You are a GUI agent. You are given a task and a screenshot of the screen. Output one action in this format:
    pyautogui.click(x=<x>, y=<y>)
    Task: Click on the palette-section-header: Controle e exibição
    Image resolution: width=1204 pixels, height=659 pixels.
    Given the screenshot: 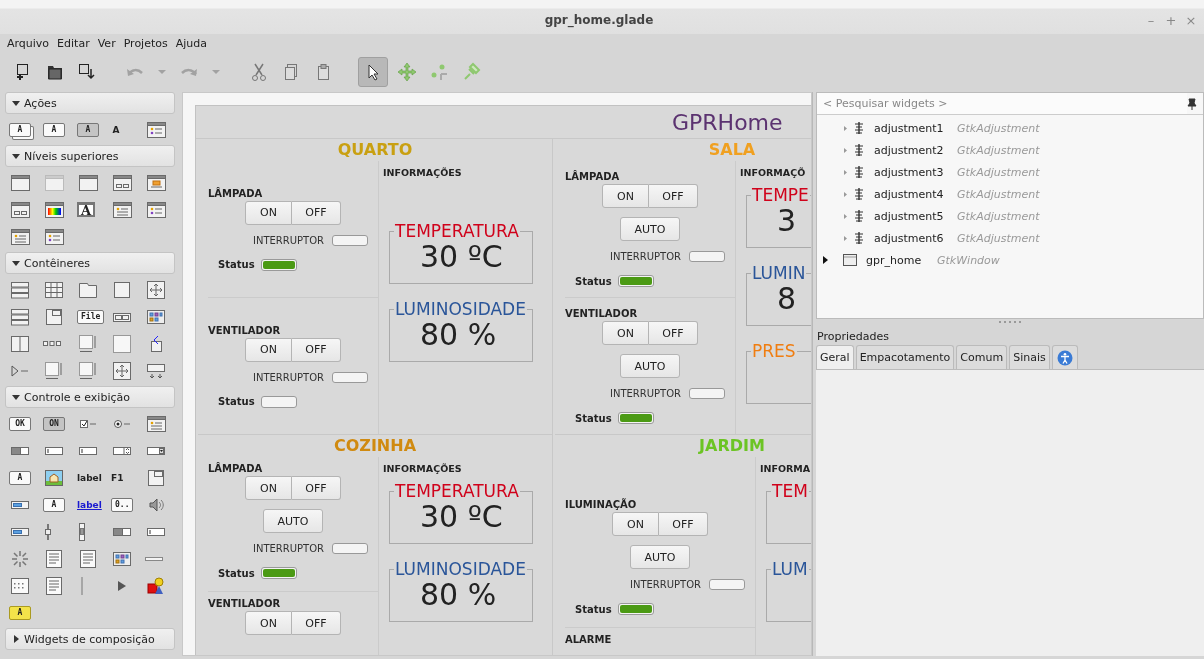 What is the action you would take?
    pyautogui.click(x=90, y=397)
    